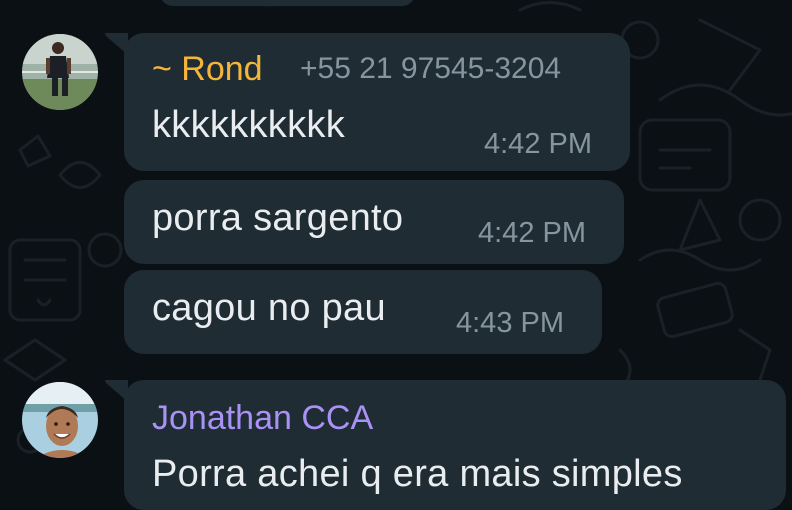  Describe the element at coordinates (287, 3) in the screenshot. I see `previous-message-bubble-edge` at that location.